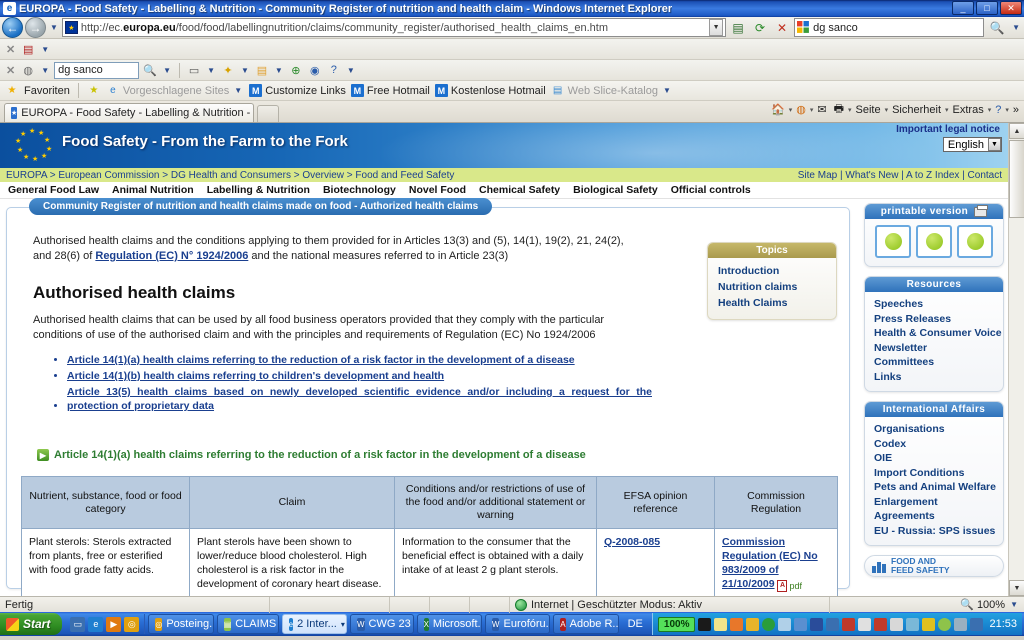  Describe the element at coordinates (35, 27) in the screenshot. I see `forward-button: →` at that location.